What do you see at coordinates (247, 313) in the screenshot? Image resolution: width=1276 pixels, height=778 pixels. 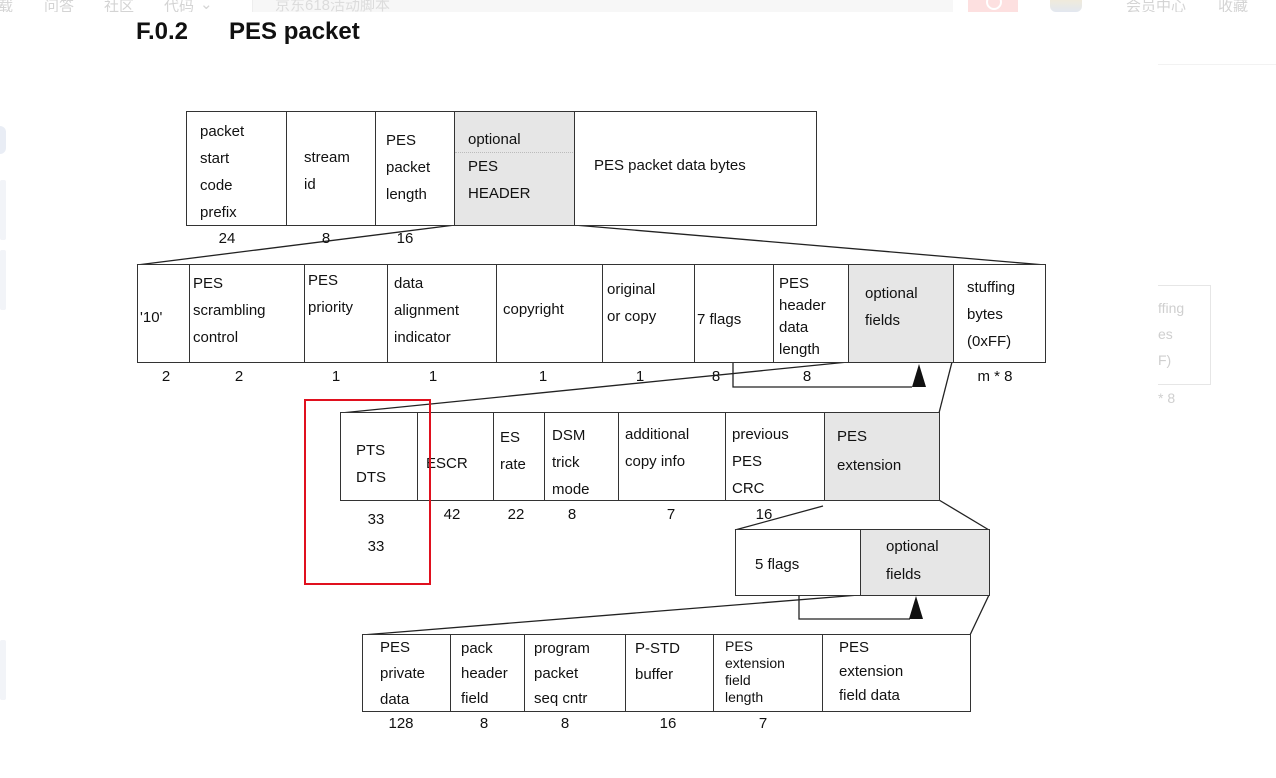 I see `field-pes-scrambling-control: PES scrambling control` at bounding box center [247, 313].